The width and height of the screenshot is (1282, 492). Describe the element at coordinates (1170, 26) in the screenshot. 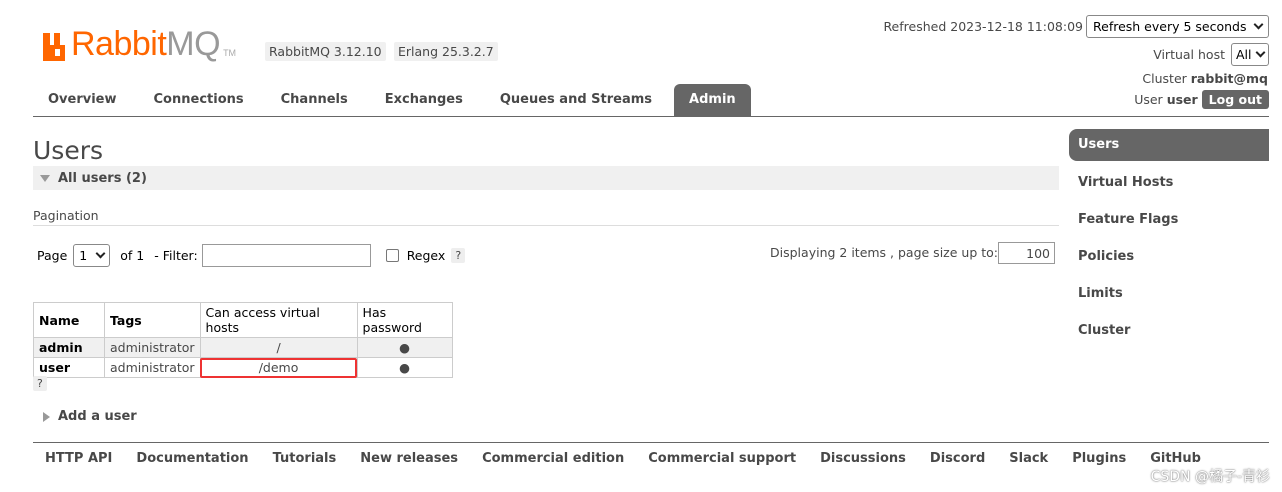

I see `refresh-interval-value: Refresh every 5 seconds` at that location.